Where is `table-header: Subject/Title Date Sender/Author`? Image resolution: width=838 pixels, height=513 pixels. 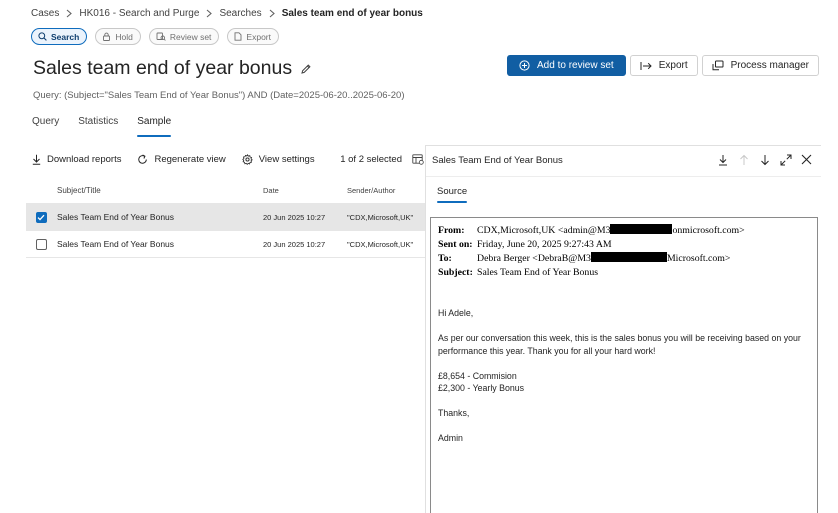 table-header: Subject/Title Date Sender/Author is located at coordinates (225, 191).